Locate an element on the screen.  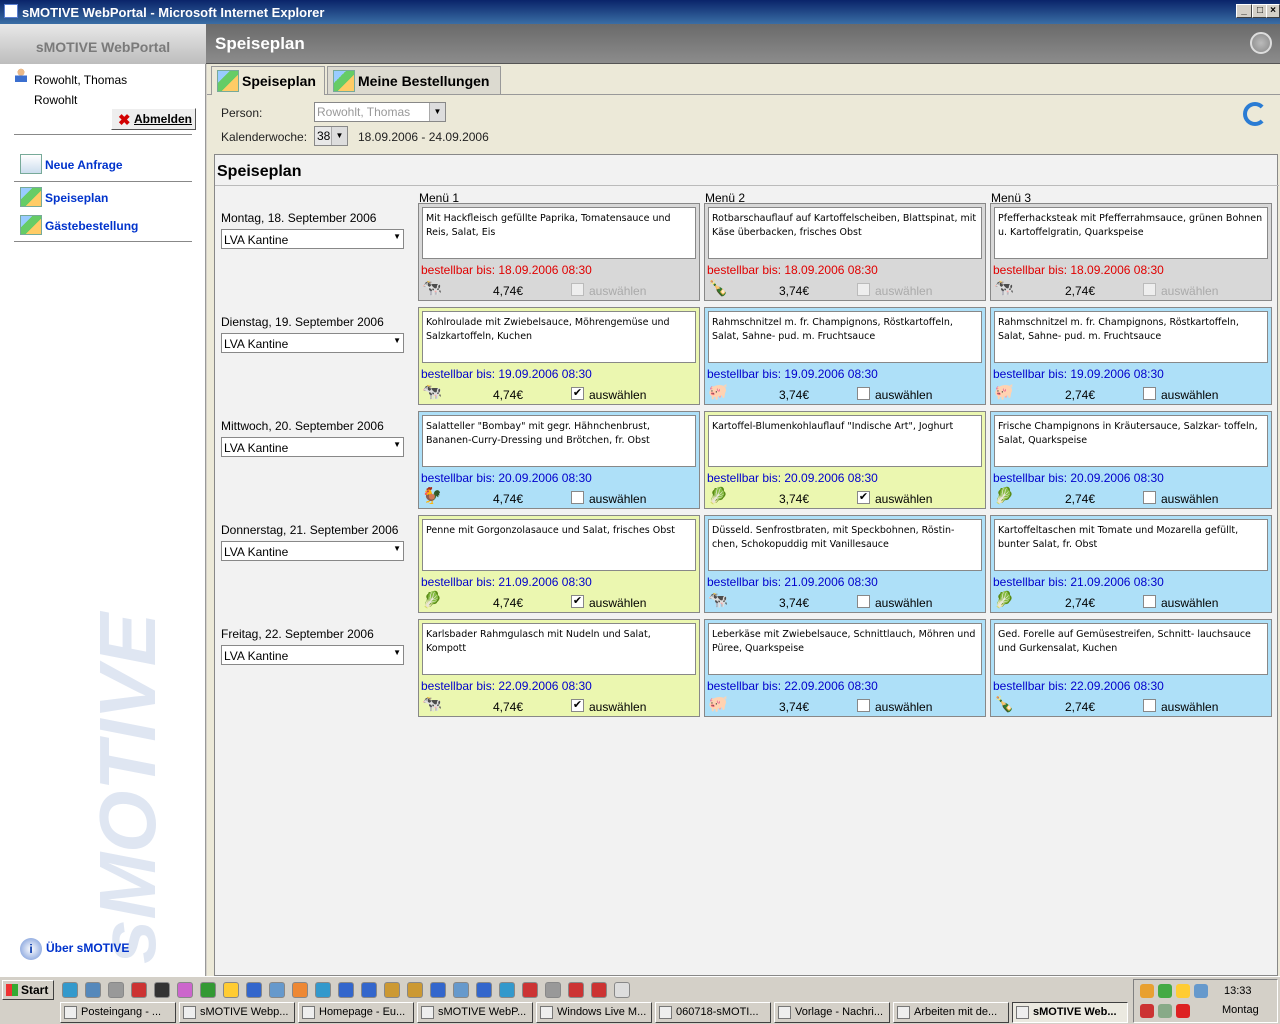
location-value: LVA Kantine is located at coordinates (256, 656).